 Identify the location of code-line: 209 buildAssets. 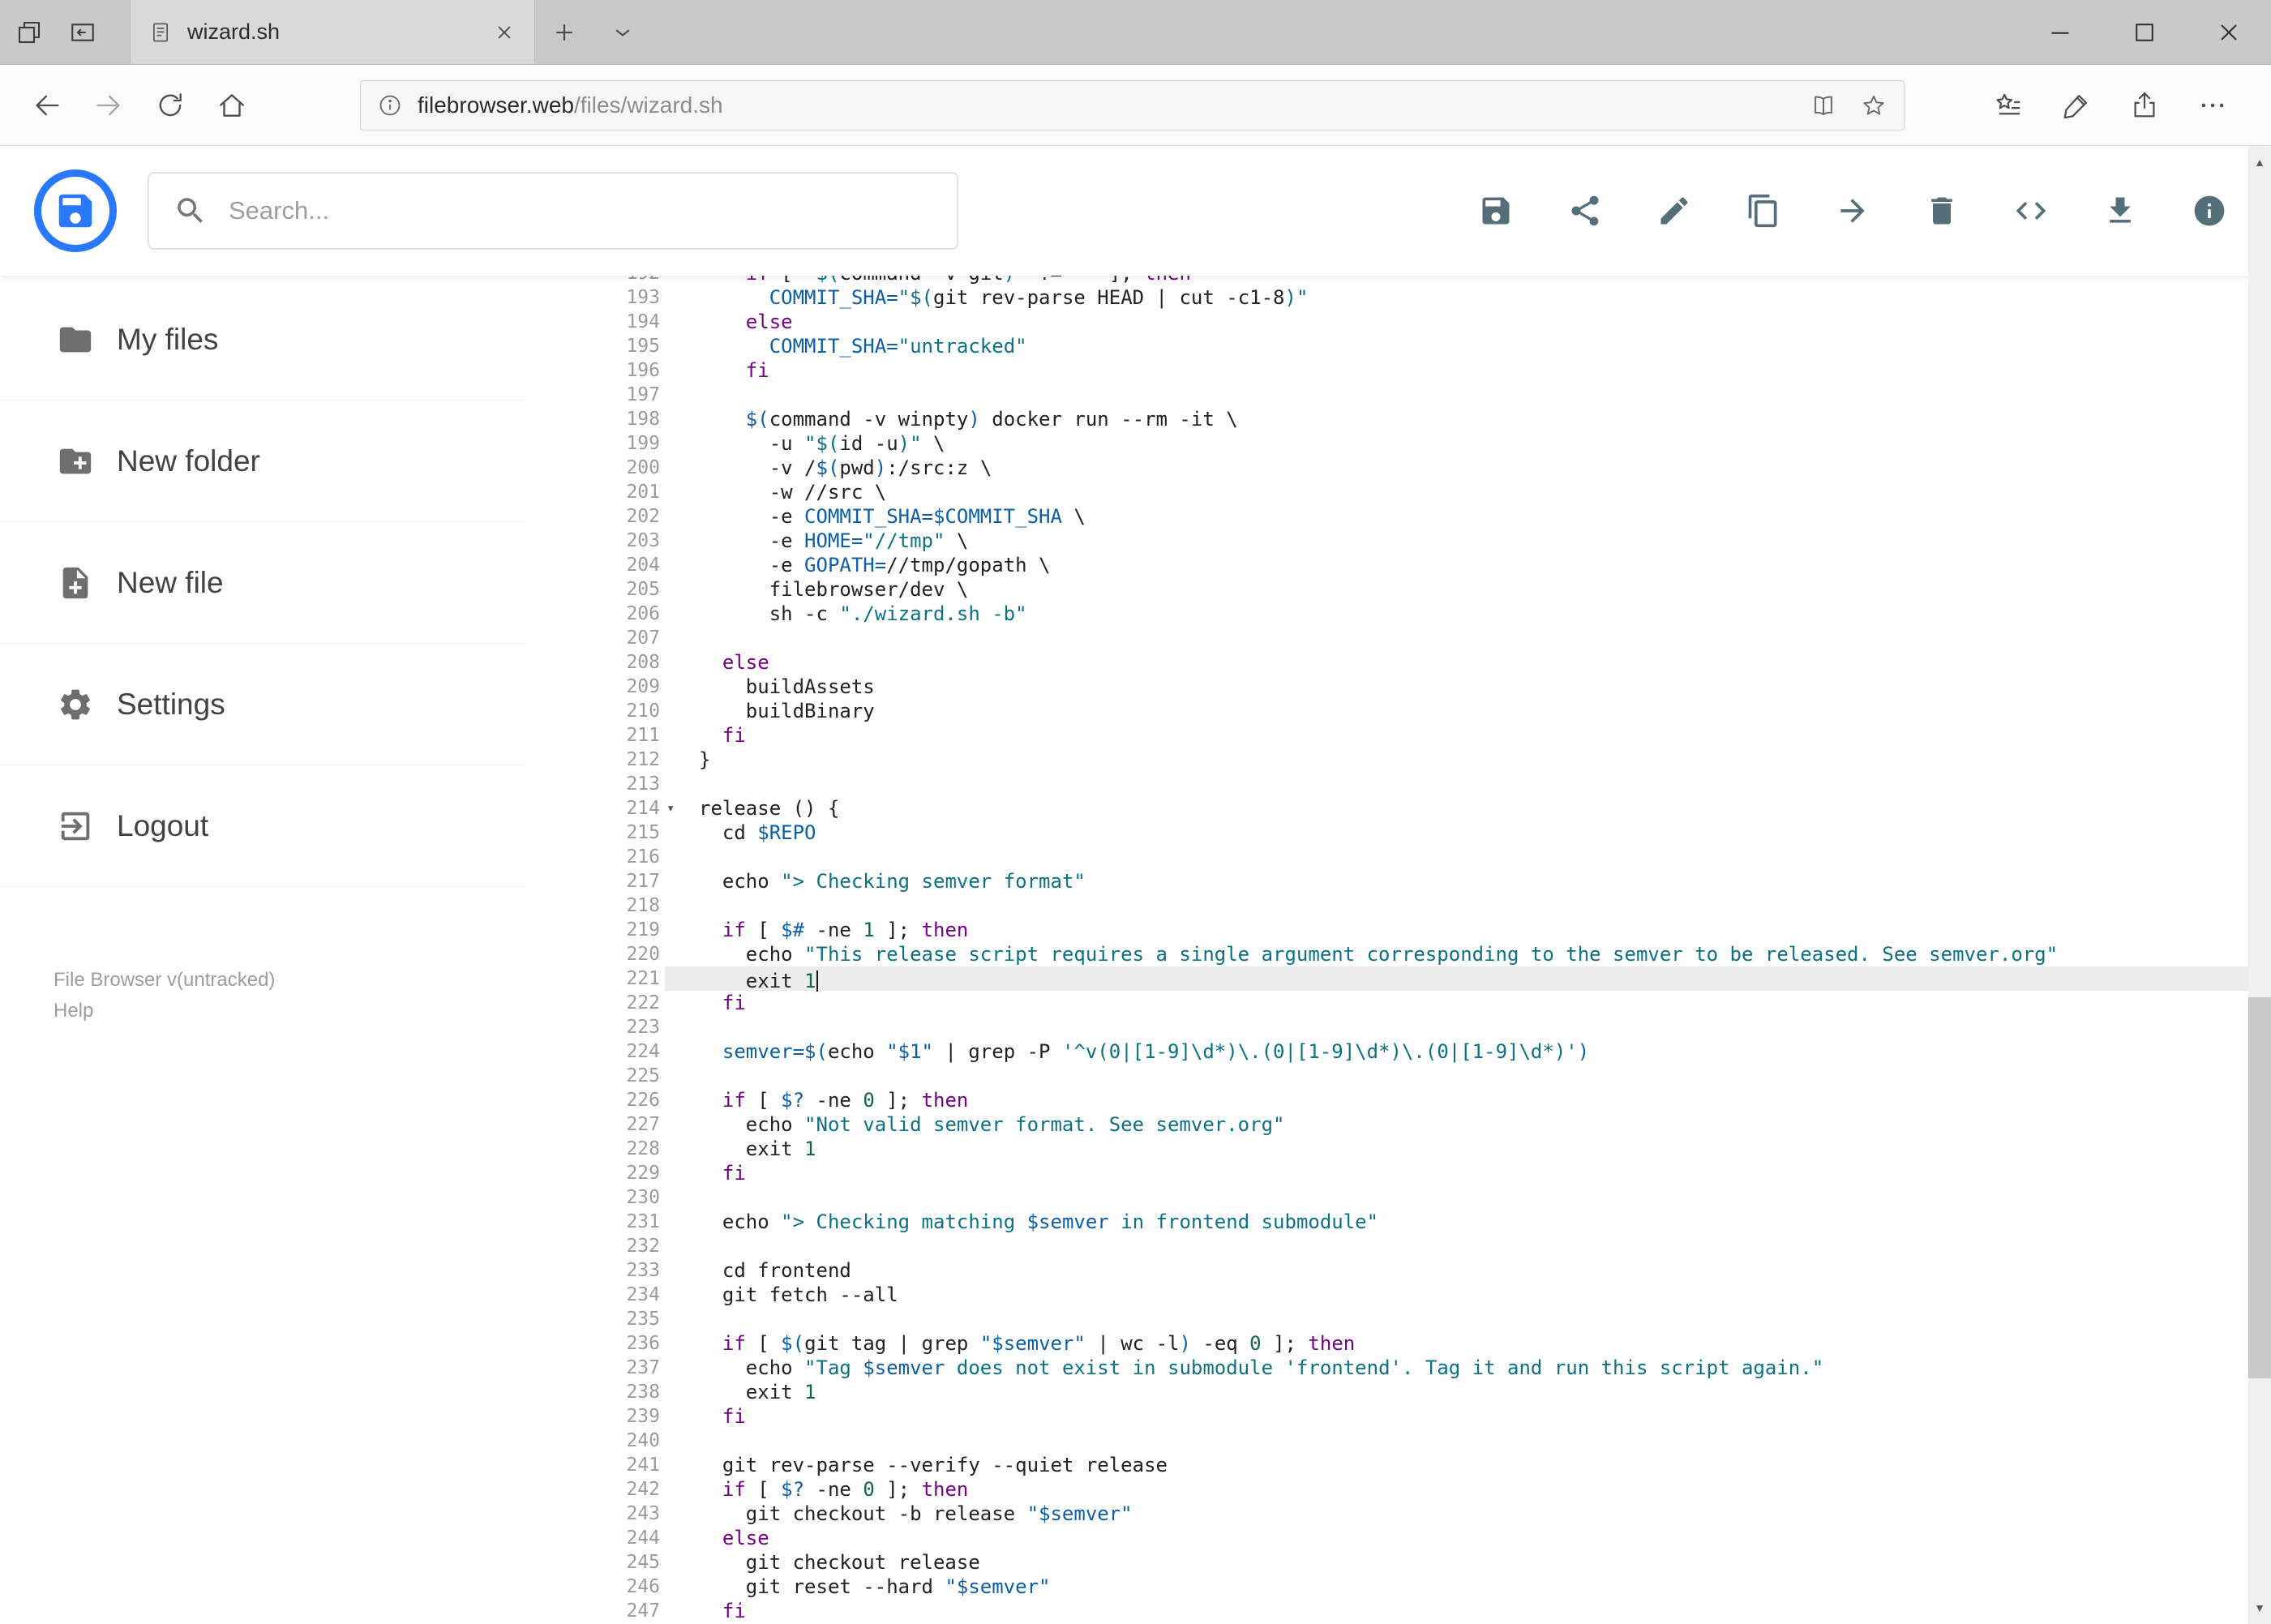
(1398, 687).